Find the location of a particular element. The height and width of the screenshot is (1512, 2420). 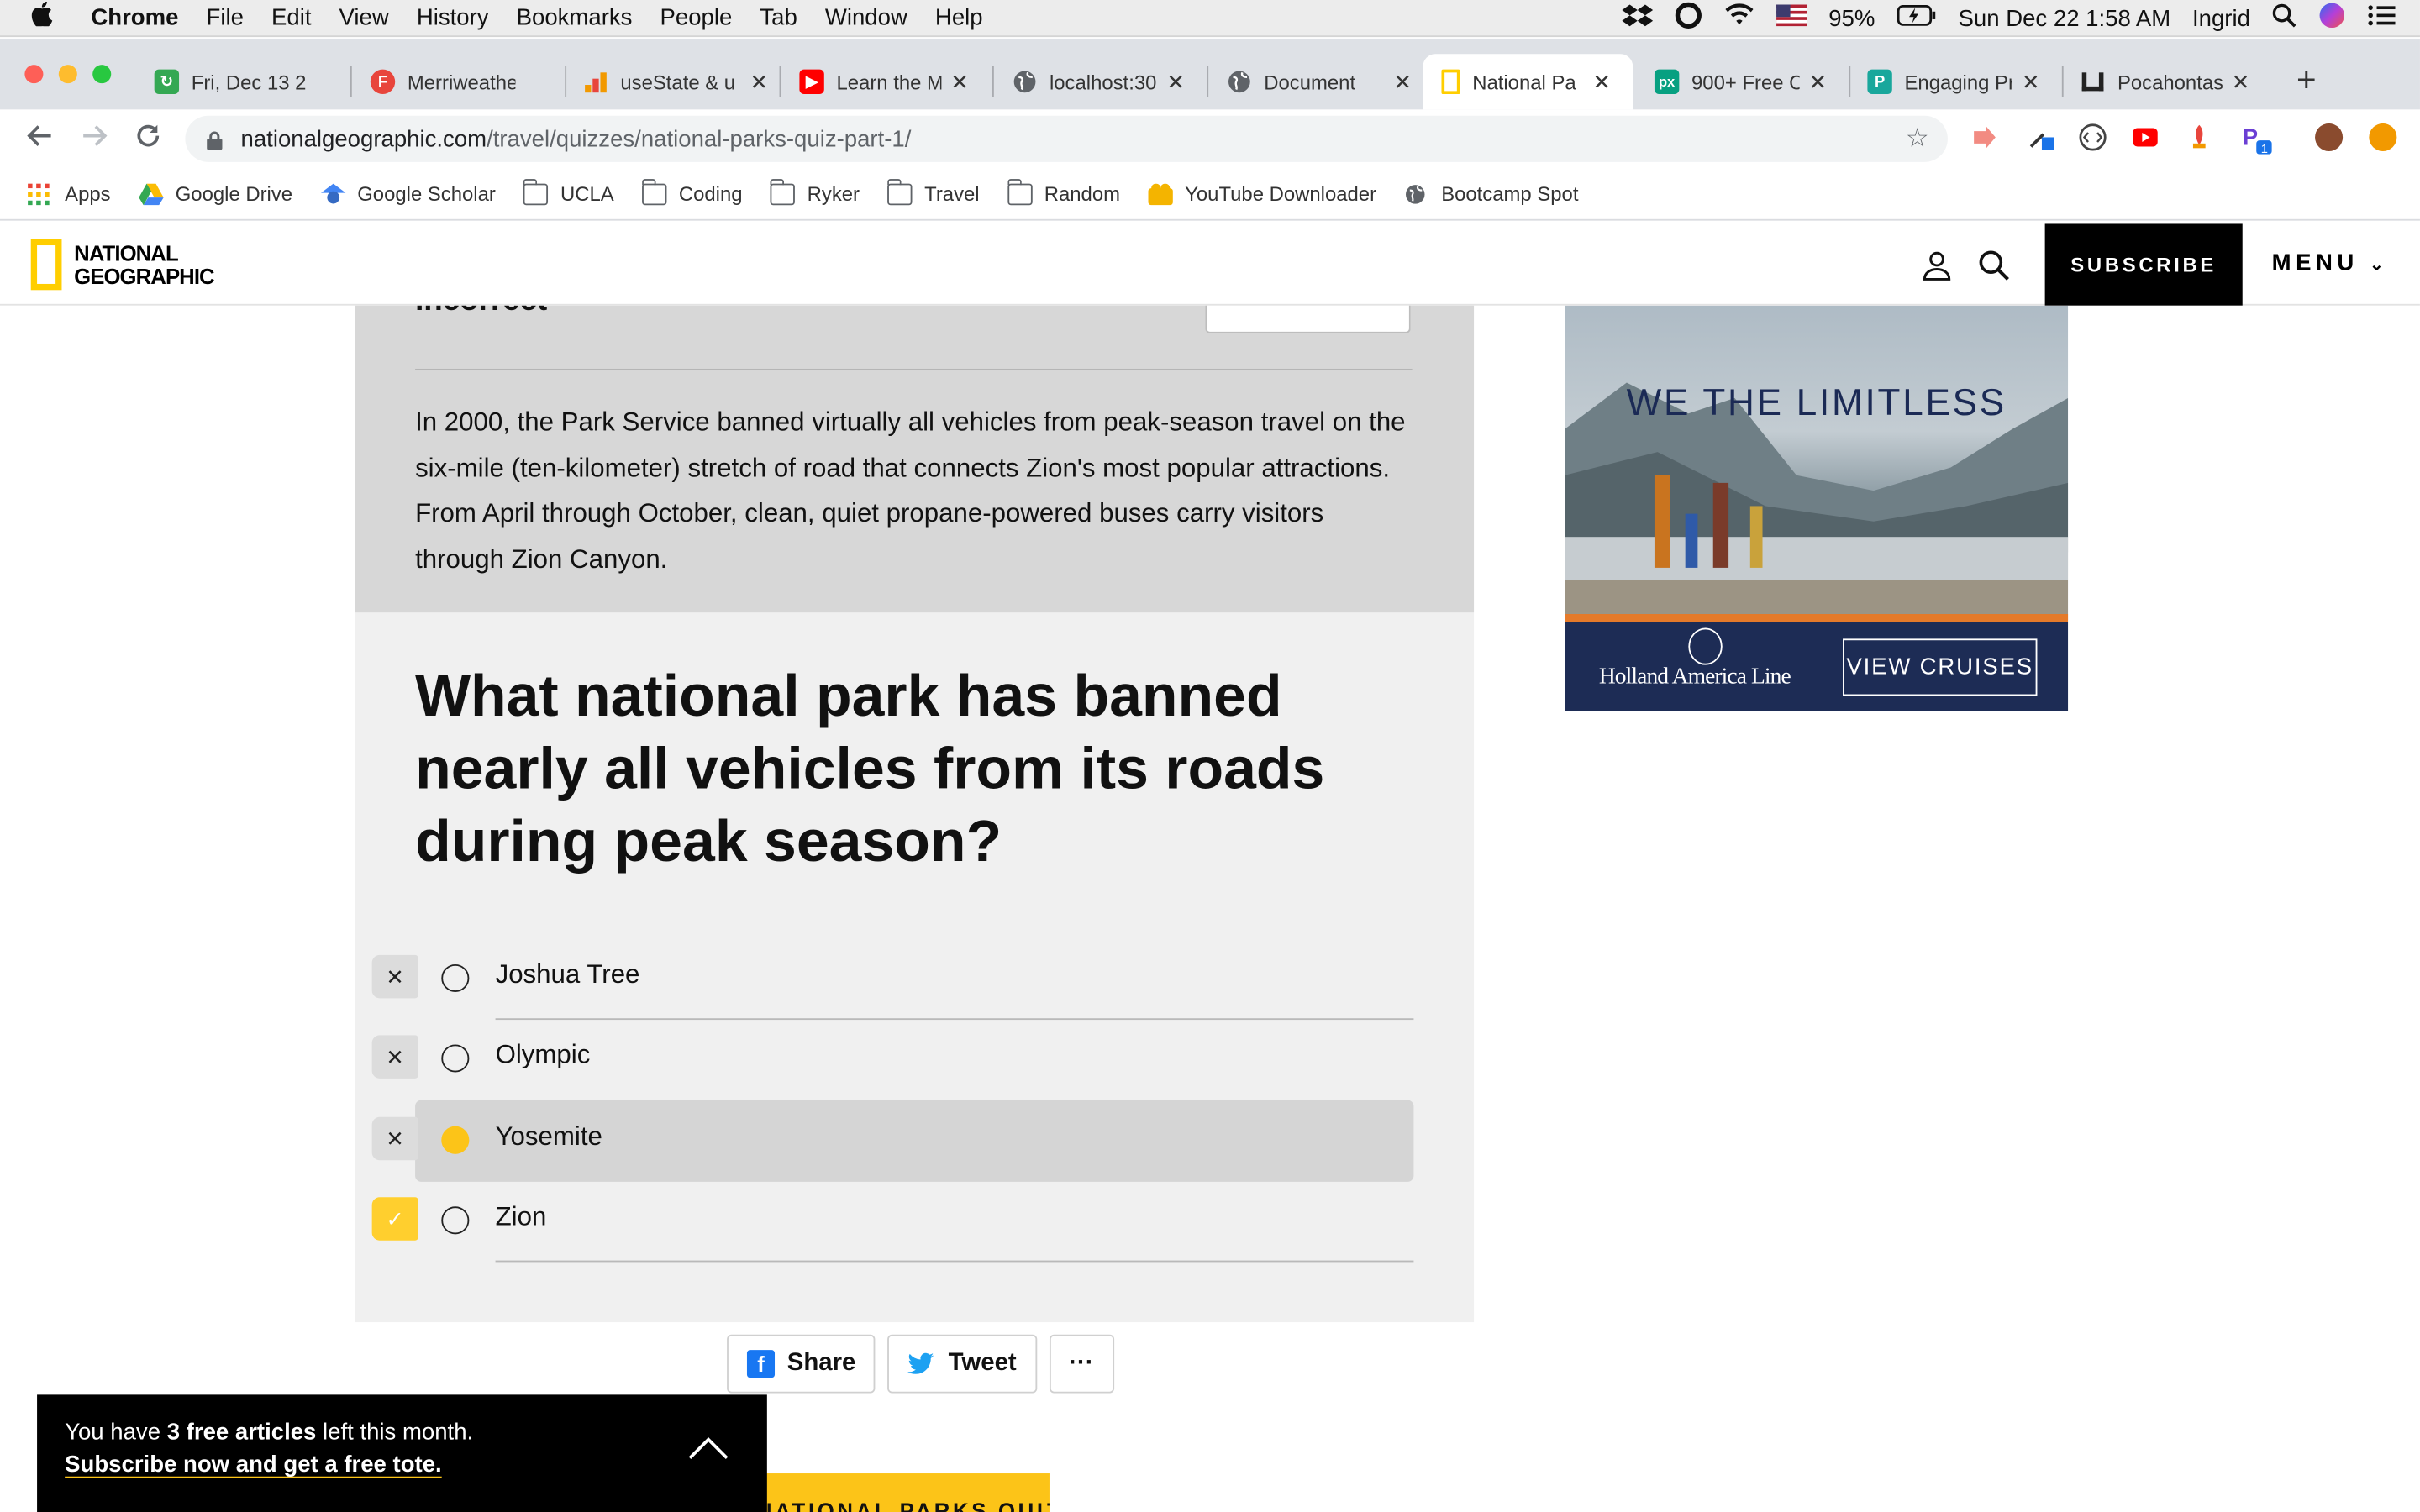

browser-tab: Pocahontas ✕ is located at coordinates (2165, 81).